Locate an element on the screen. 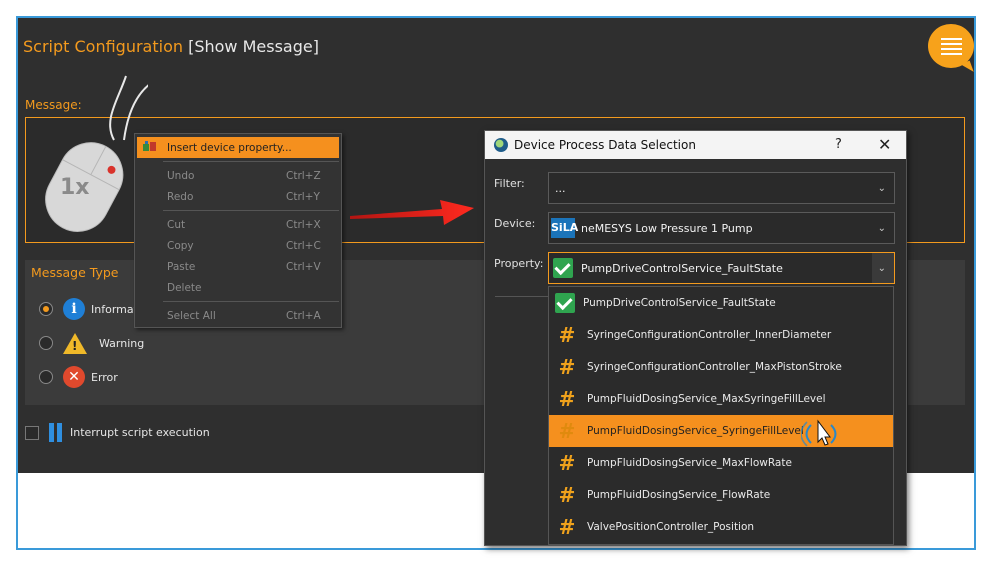  menu-lines-icon is located at coordinates (951, 48).